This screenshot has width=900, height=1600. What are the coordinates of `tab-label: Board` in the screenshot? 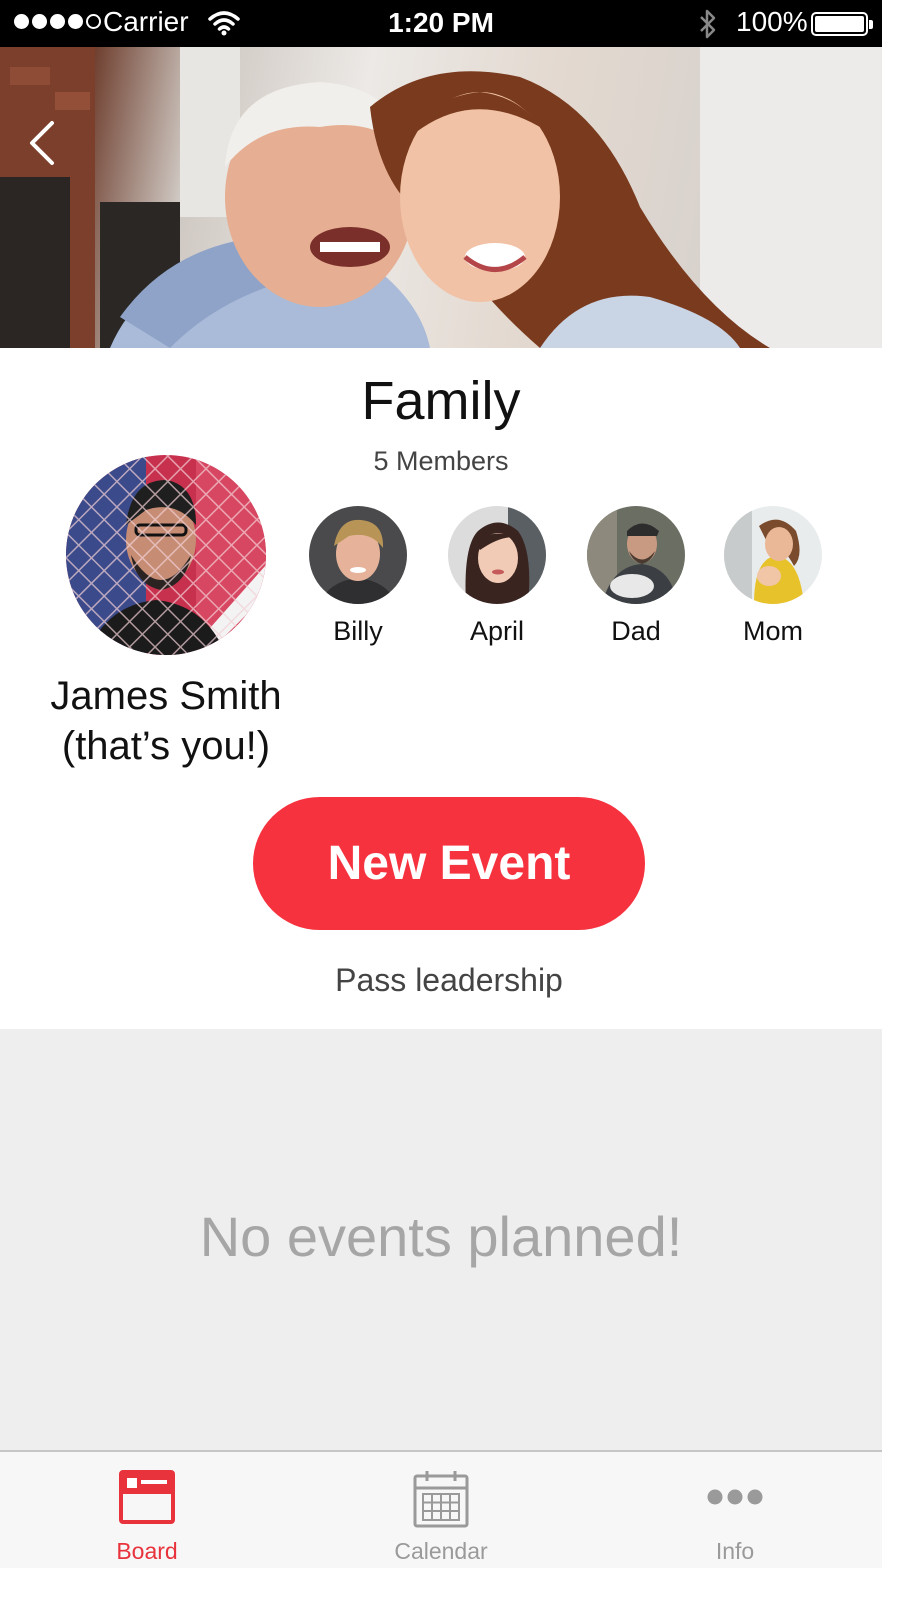 It's located at (147, 1551).